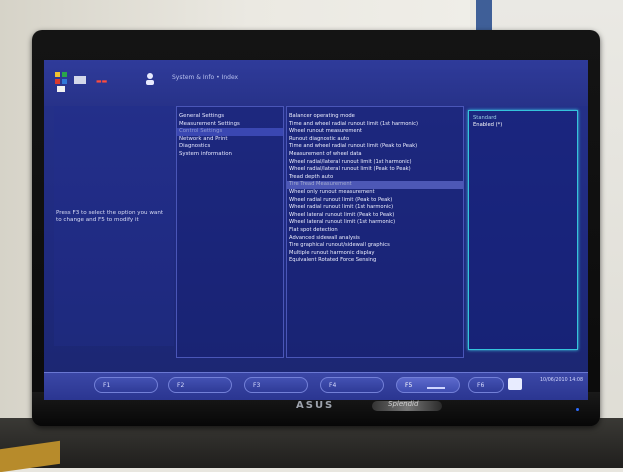 The width and height of the screenshot is (623, 472). Describe the element at coordinates (375, 193) in the screenshot. I see `list-item: Wheel only runout measurement` at that location.